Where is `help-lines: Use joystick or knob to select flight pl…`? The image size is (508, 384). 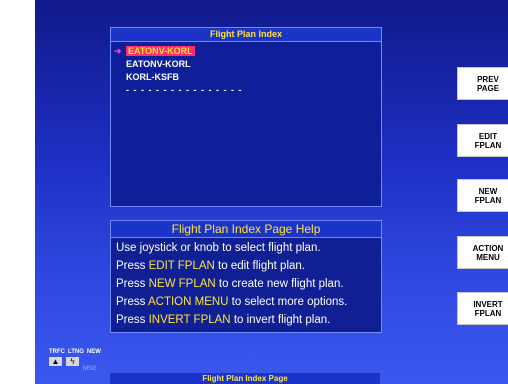
help-lines: Use joystick or knob to select flight pl… is located at coordinates (246, 283).